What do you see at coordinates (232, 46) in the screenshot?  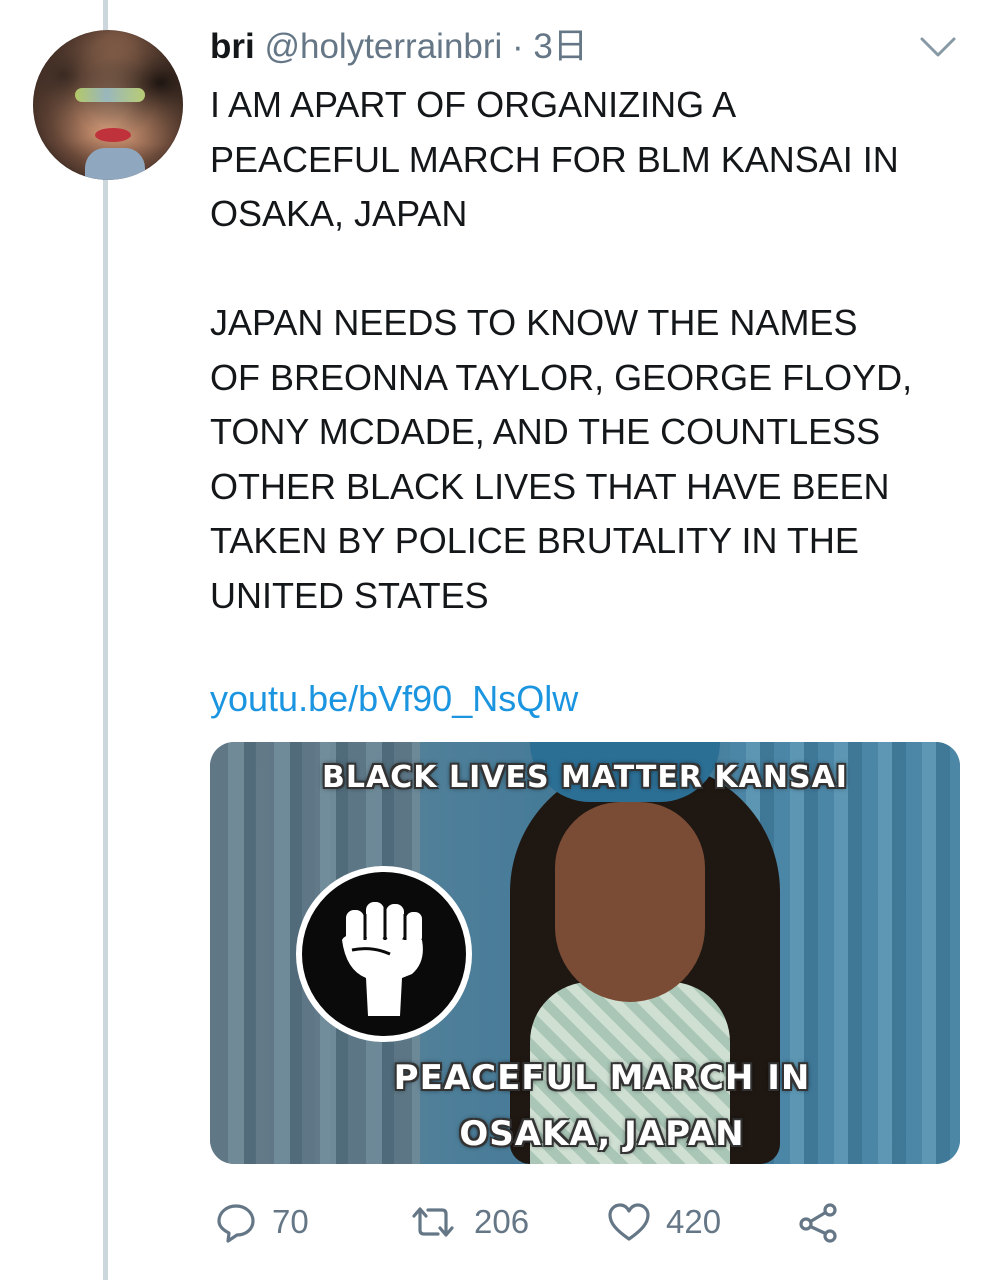 I see `display-name: bri` at bounding box center [232, 46].